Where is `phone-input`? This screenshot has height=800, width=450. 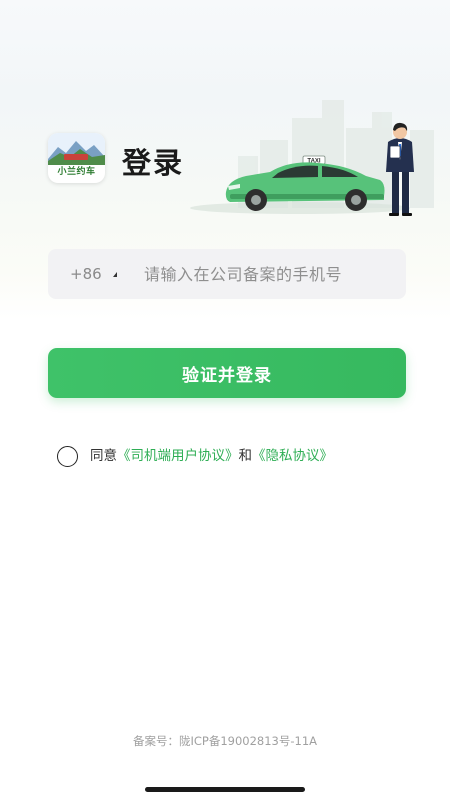
phone-input is located at coordinates (272, 274).